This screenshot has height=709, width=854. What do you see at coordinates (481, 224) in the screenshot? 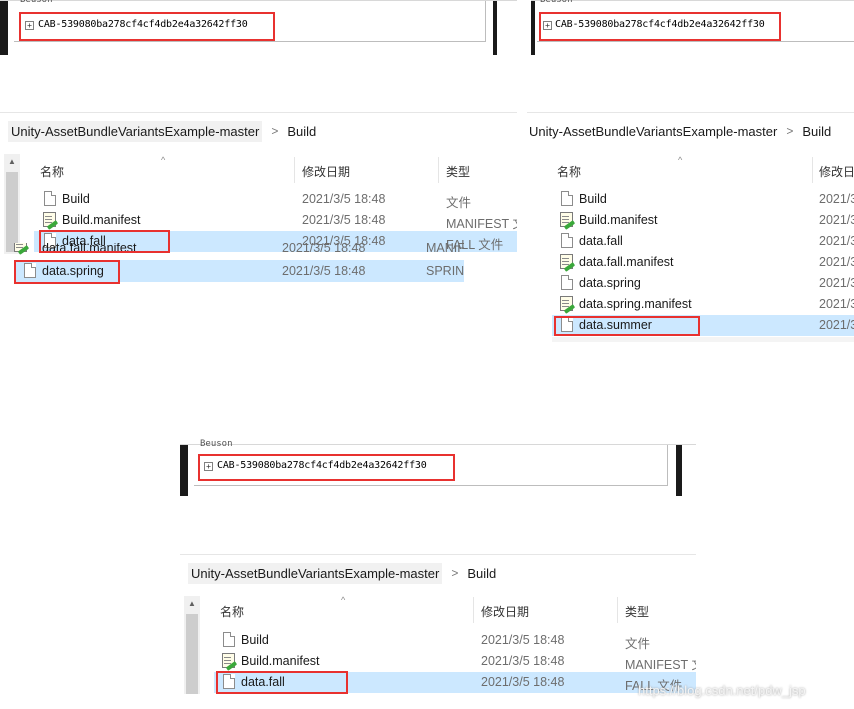
I see `file-type: MANIFEST 文件` at bounding box center [481, 224].